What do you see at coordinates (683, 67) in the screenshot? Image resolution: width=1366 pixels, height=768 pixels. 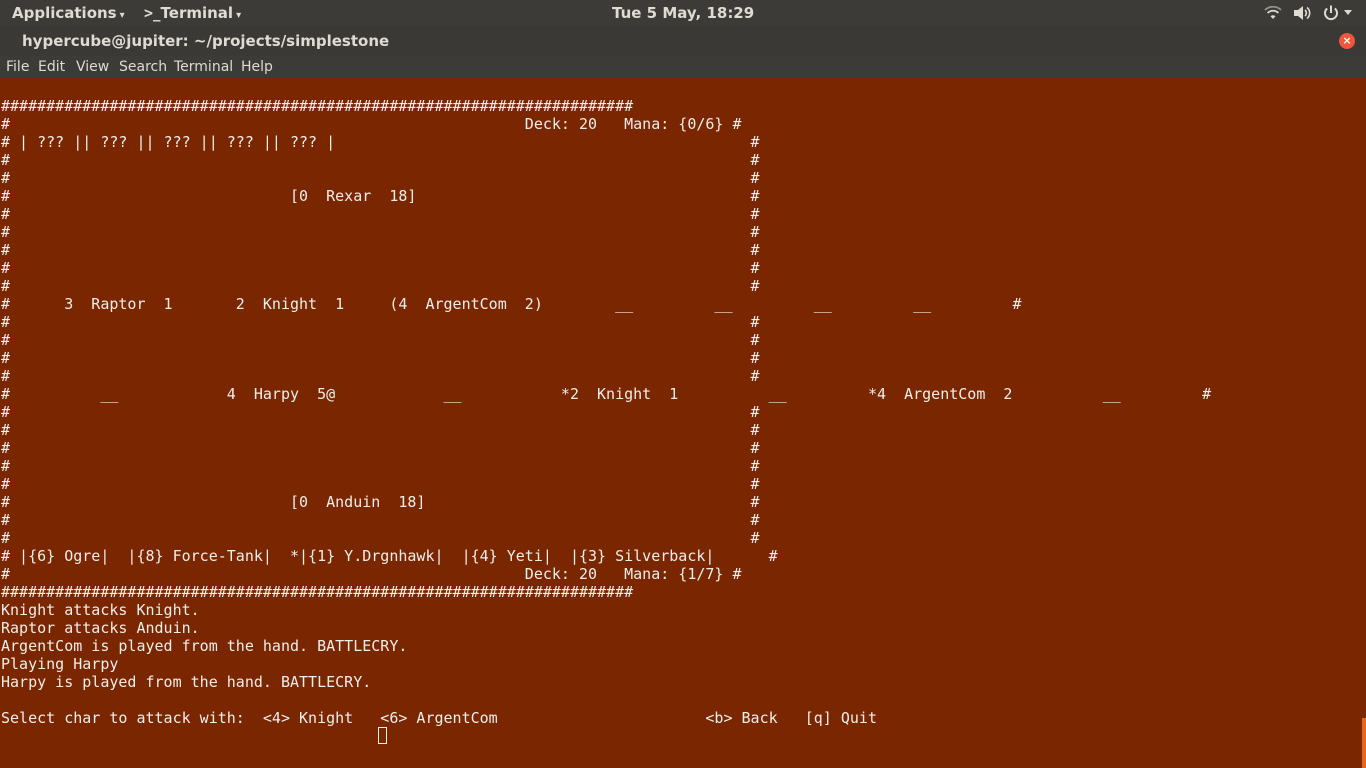 I see `menubar: File Edit View Search Terminal Help` at bounding box center [683, 67].